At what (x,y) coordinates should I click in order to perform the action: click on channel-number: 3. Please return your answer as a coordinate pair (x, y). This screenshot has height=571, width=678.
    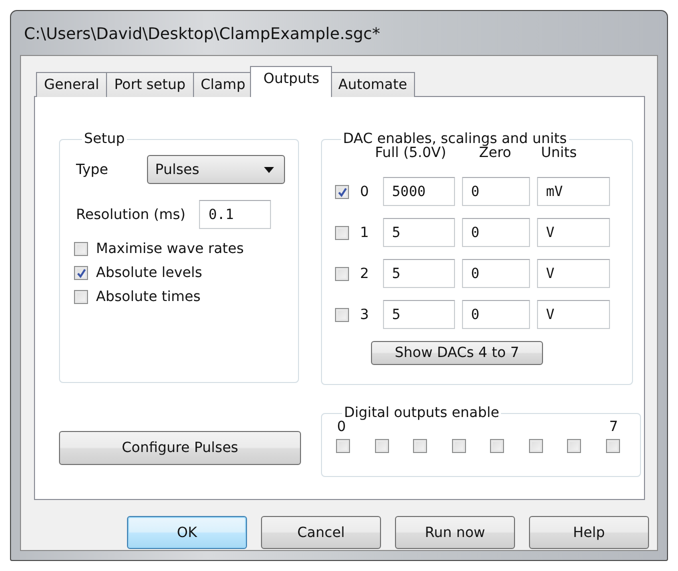
    Looking at the image, I should click on (364, 314).